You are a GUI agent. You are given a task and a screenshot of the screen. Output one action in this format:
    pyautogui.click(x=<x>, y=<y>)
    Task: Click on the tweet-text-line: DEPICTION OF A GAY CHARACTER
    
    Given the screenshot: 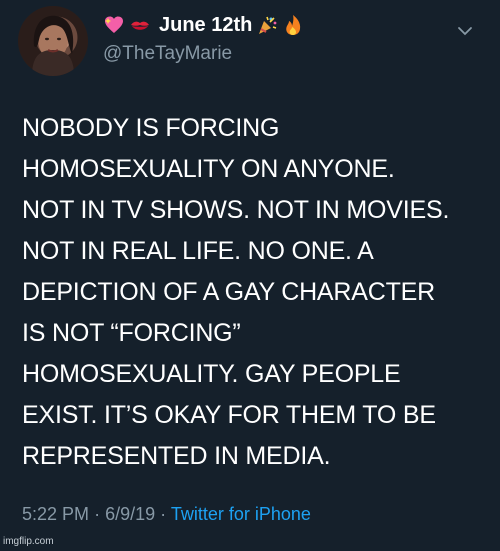 What is the action you would take?
    pyautogui.click(x=228, y=292)
    